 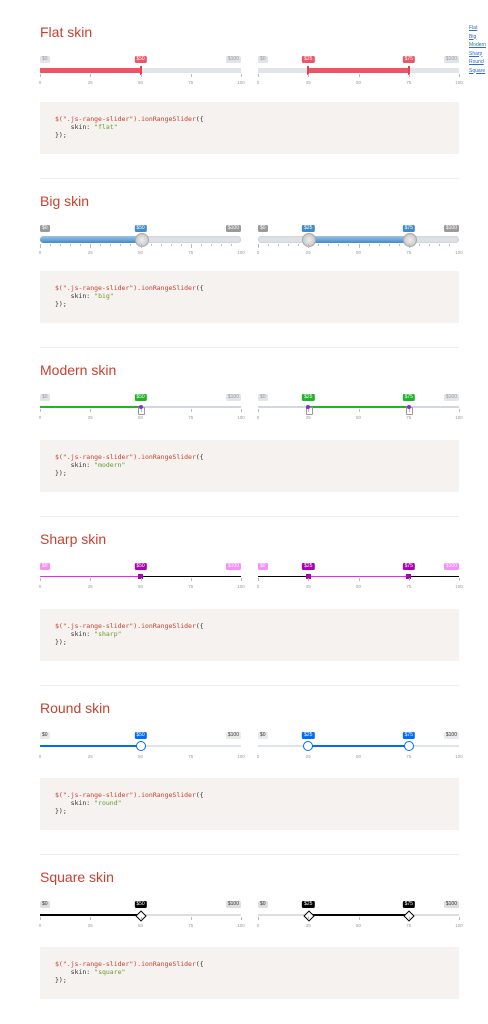 I want to click on tick-label: 75, so click(x=191, y=925).